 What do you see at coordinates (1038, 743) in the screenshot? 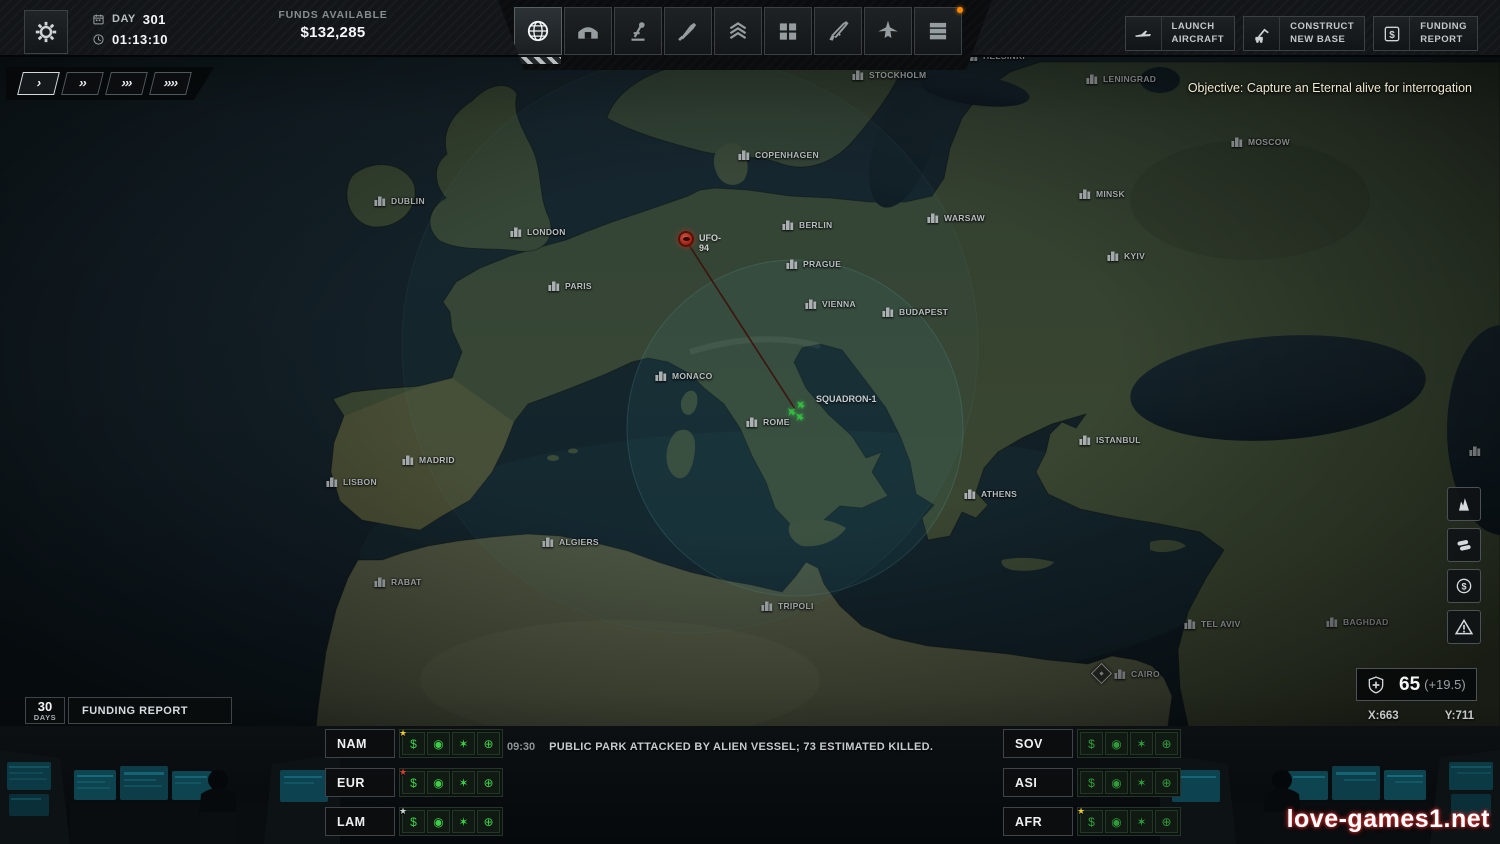
I see `region-code: SOV` at bounding box center [1038, 743].